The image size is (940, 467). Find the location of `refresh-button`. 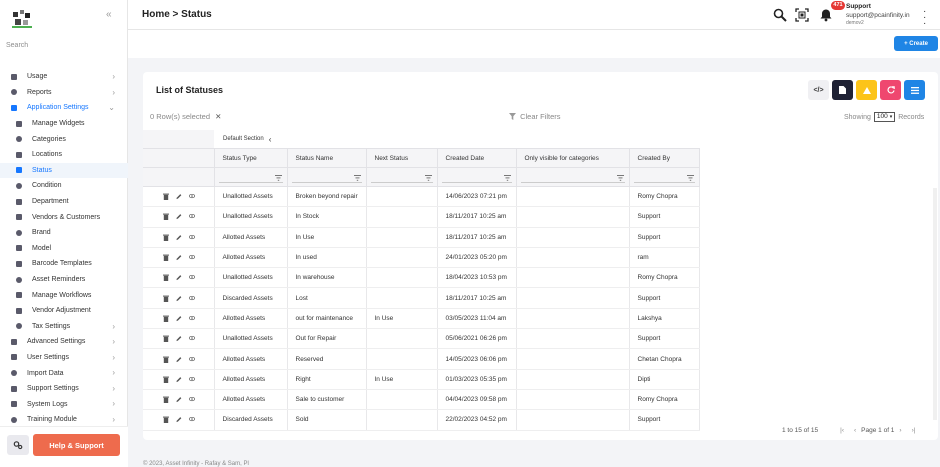

refresh-button is located at coordinates (890, 90).